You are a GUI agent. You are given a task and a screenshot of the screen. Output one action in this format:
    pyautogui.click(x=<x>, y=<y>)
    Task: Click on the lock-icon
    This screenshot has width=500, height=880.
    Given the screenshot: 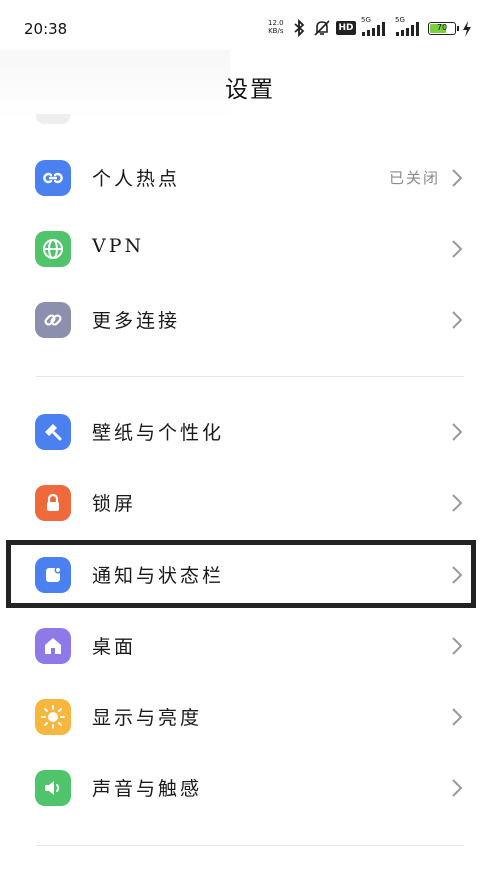 What is the action you would take?
    pyautogui.click(x=53, y=503)
    